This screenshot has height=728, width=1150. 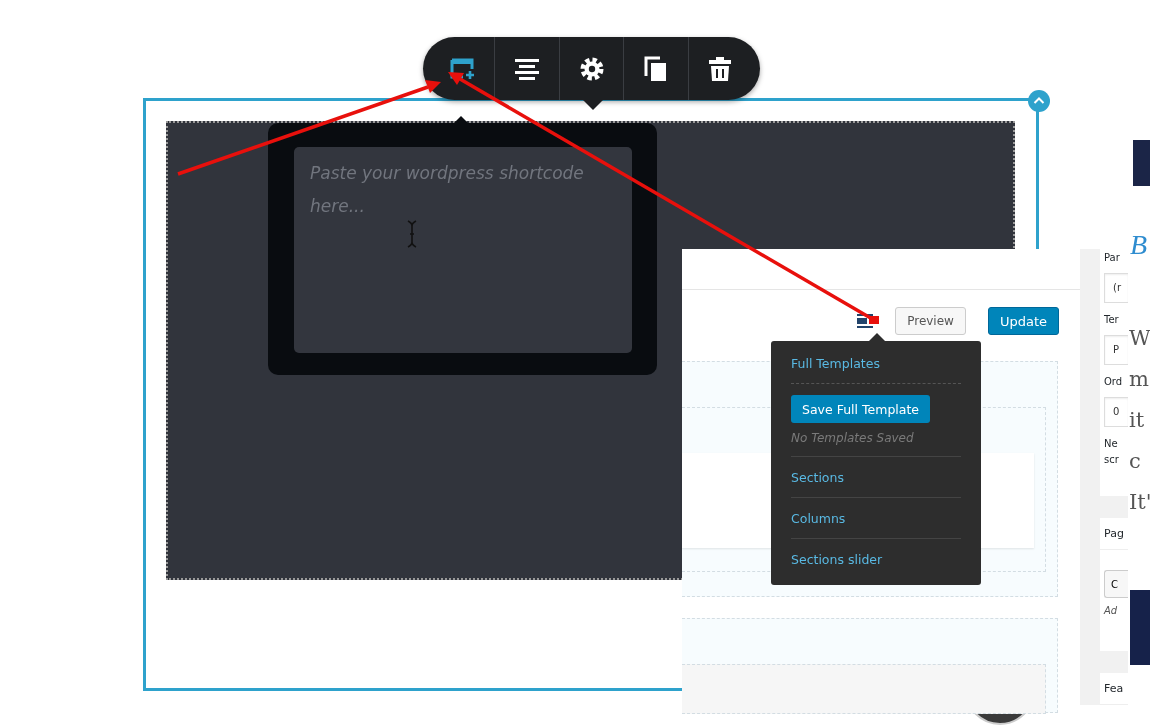 What do you see at coordinates (720, 68) in the screenshot?
I see `trash-icon` at bounding box center [720, 68].